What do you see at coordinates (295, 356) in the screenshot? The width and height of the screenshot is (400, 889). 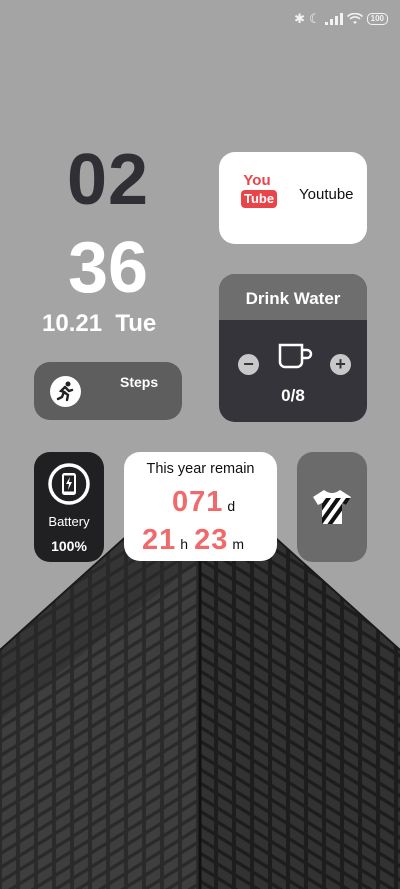 I see `cup-icon` at bounding box center [295, 356].